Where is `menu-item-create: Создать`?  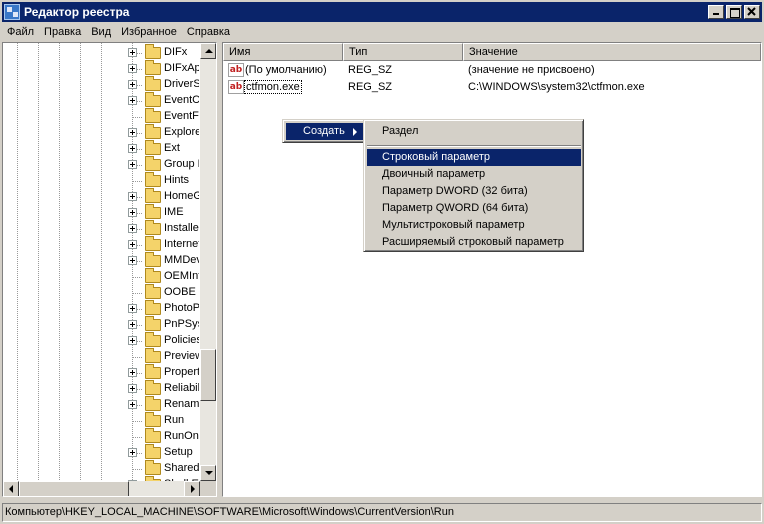 menu-item-create: Создать is located at coordinates (324, 131).